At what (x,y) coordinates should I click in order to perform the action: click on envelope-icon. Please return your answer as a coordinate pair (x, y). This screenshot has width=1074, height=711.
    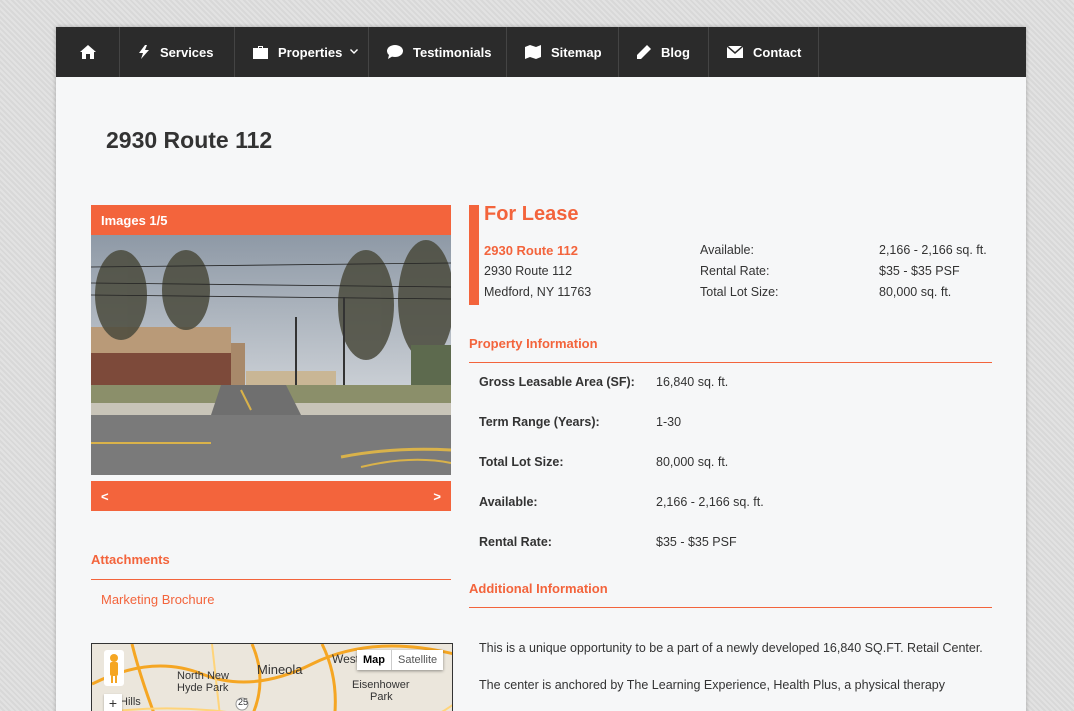
    Looking at the image, I should click on (735, 52).